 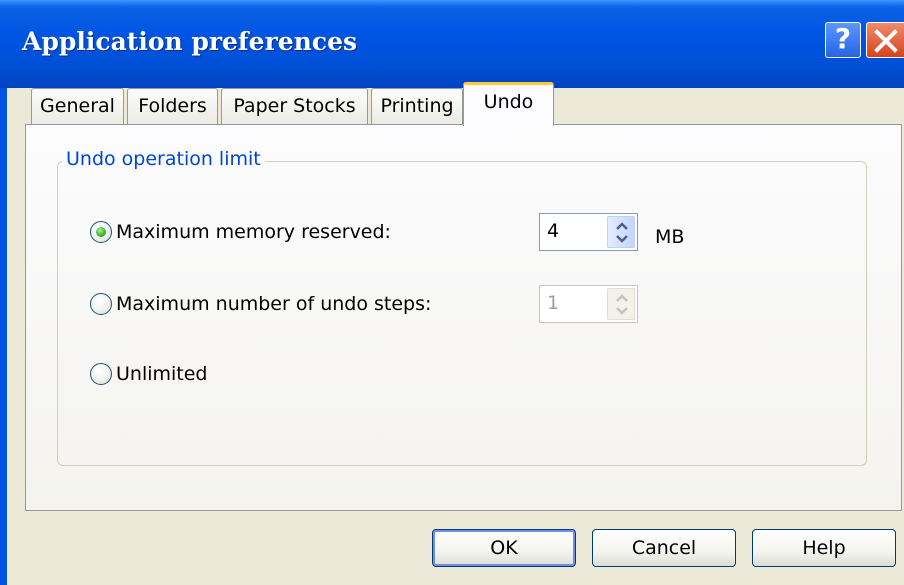 I want to click on window-frame, so click(x=3, y=336).